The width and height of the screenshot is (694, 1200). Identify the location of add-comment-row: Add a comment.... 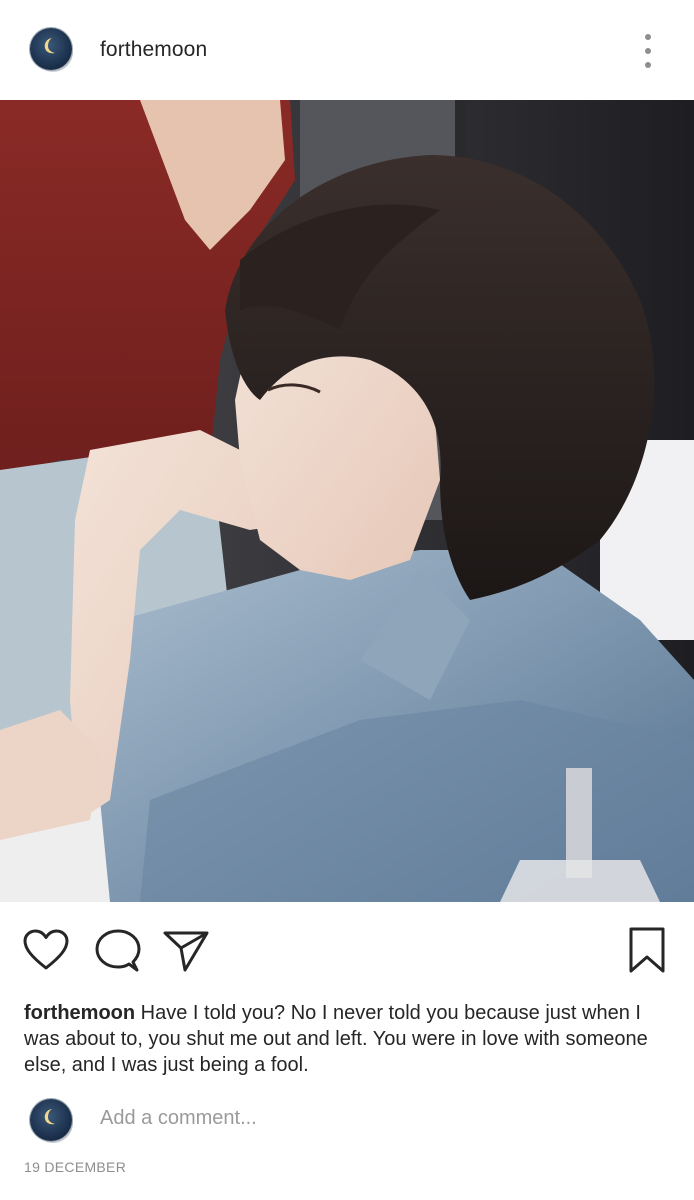
(347, 1120).